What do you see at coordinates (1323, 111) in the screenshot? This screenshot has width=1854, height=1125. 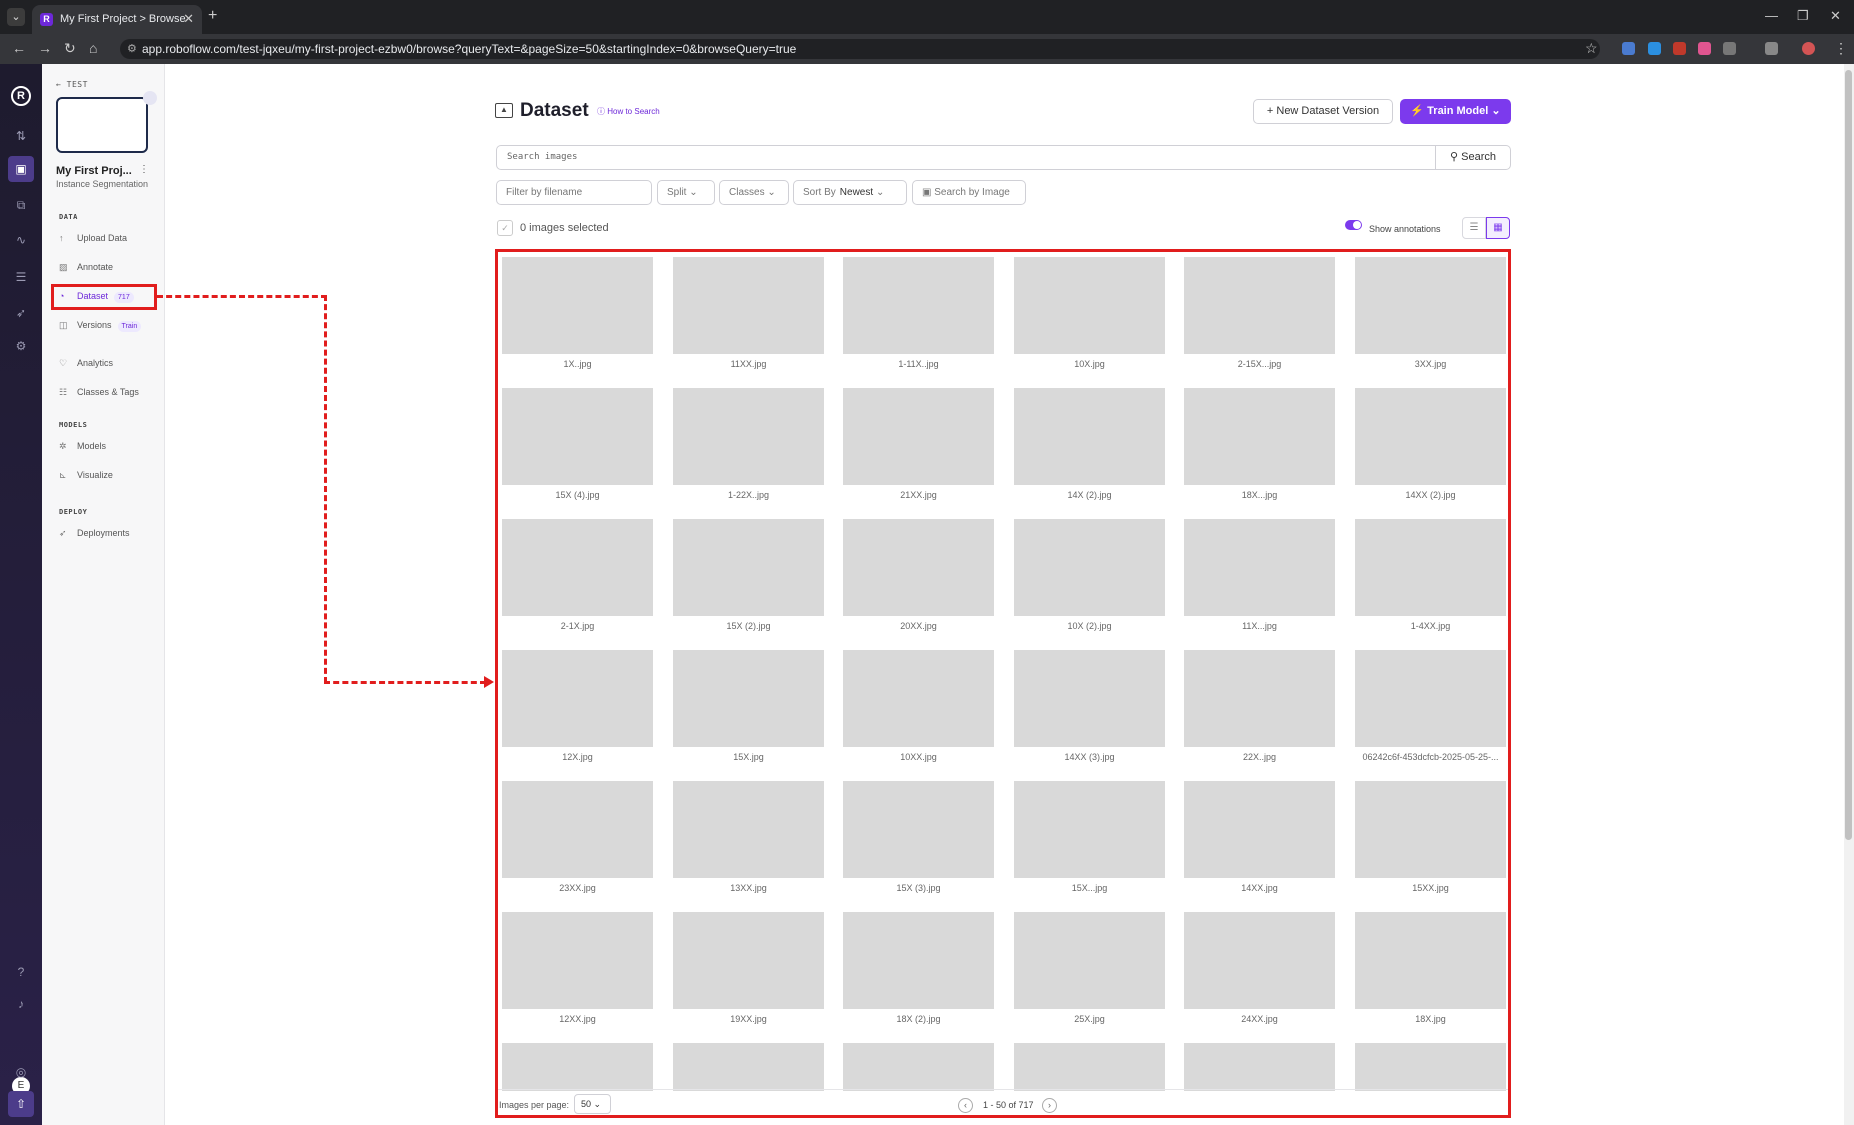 I see `new-dataset-version-button: + New Dataset Version` at bounding box center [1323, 111].